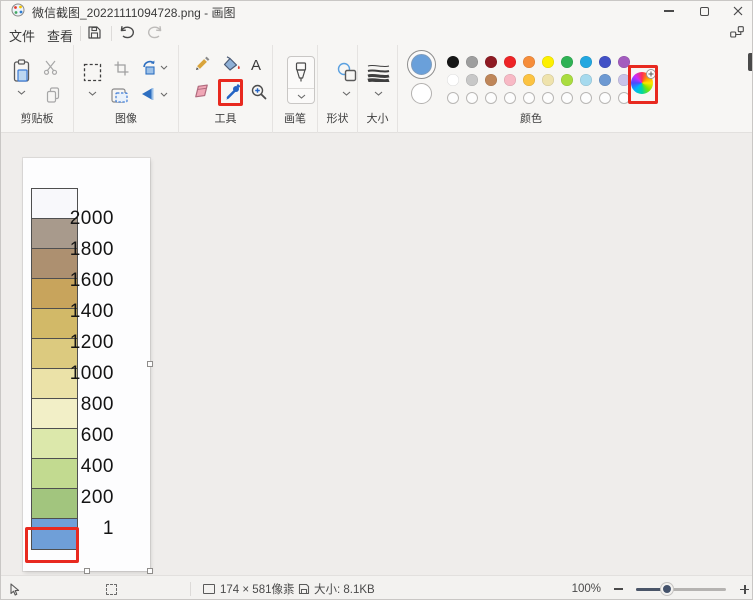 The height and width of the screenshot is (600, 753). Describe the element at coordinates (230, 92) in the screenshot. I see `highlight-box-eyedropper` at that location.